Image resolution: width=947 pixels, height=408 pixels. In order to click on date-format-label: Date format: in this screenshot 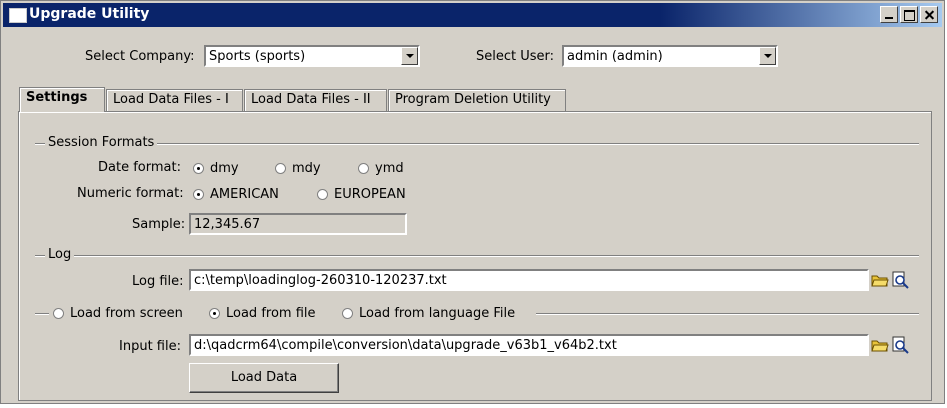, I will do `click(139, 167)`.